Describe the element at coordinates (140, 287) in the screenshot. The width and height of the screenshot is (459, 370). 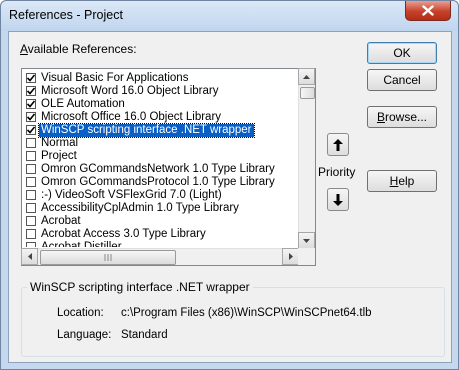
I see `details-group-title: WinSCP scripting interface .NET wrapper` at that location.